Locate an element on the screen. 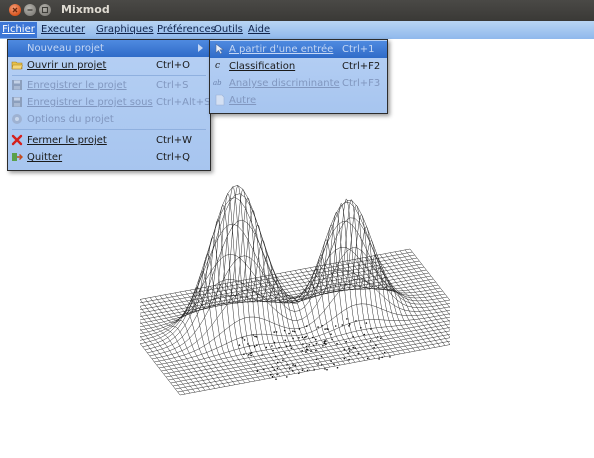  menu-executer: Executer is located at coordinates (63, 30).